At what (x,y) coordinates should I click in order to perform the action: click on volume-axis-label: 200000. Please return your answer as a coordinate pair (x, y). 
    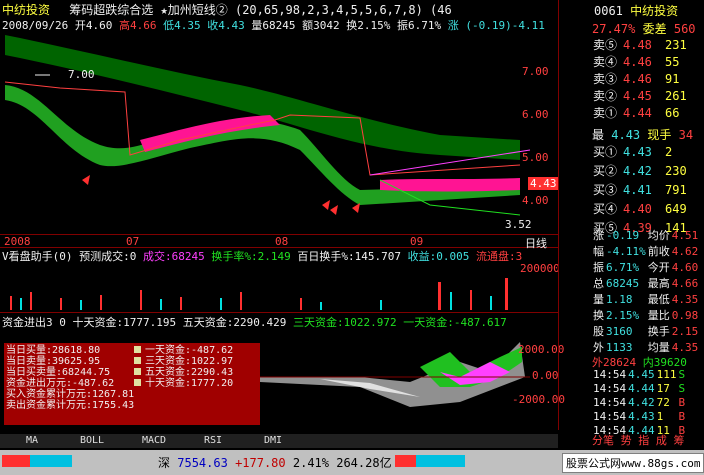
    Looking at the image, I should click on (540, 268).